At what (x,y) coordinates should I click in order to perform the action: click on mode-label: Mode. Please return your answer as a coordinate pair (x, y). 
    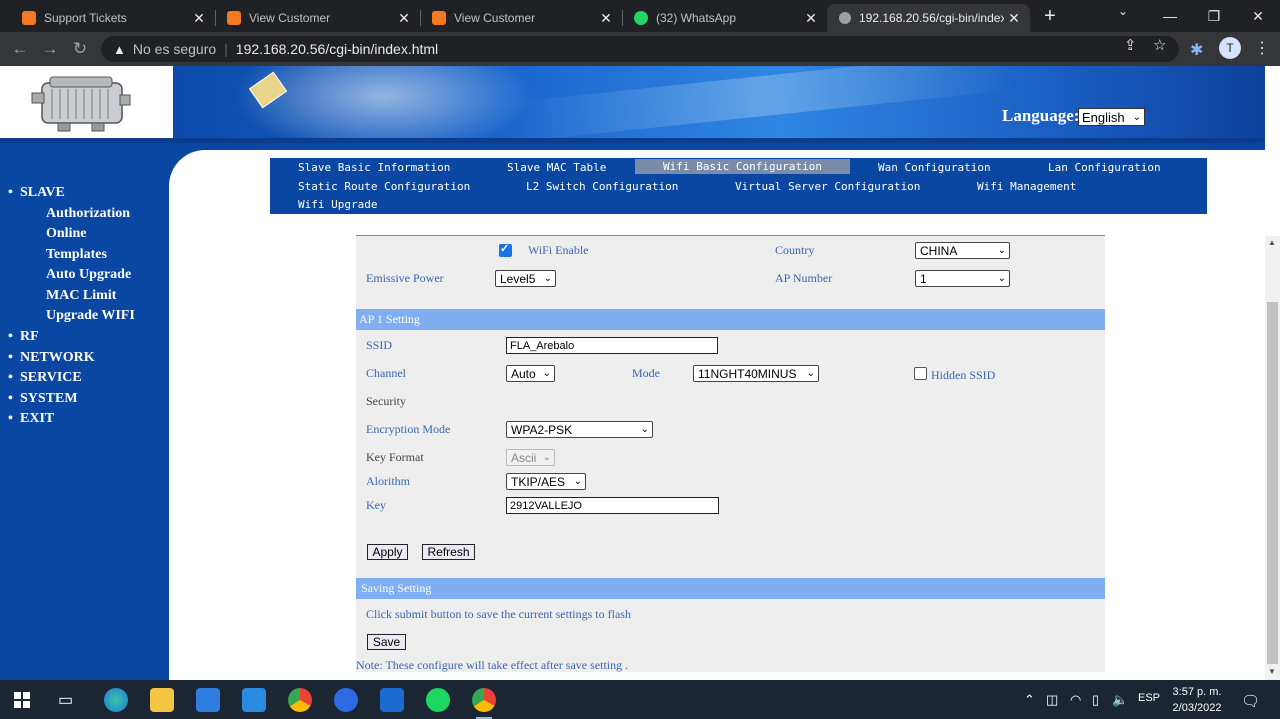
    Looking at the image, I should click on (646, 373).